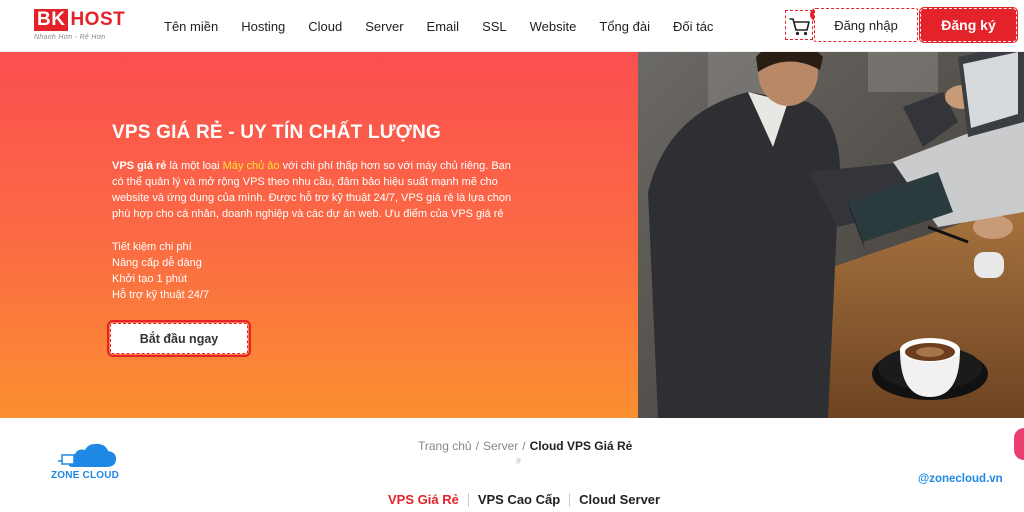  Describe the element at coordinates (85, 475) in the screenshot. I see `zone-cloud-text: ZONE CLOUD` at that location.